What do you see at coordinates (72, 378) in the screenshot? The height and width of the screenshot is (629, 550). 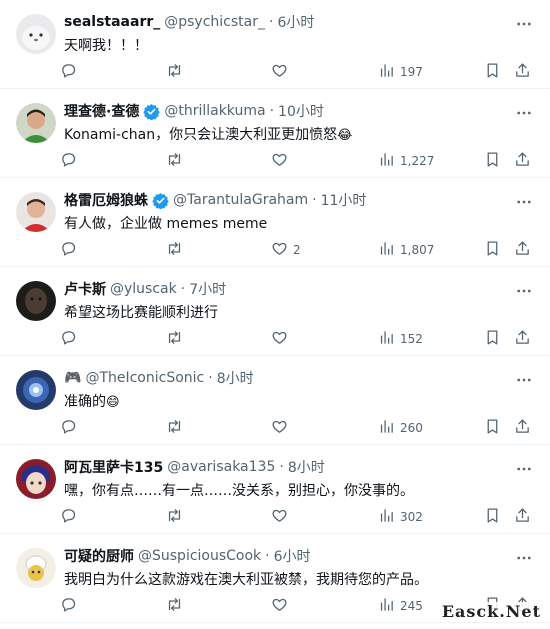 I see `display-name: 🎮` at bounding box center [72, 378].